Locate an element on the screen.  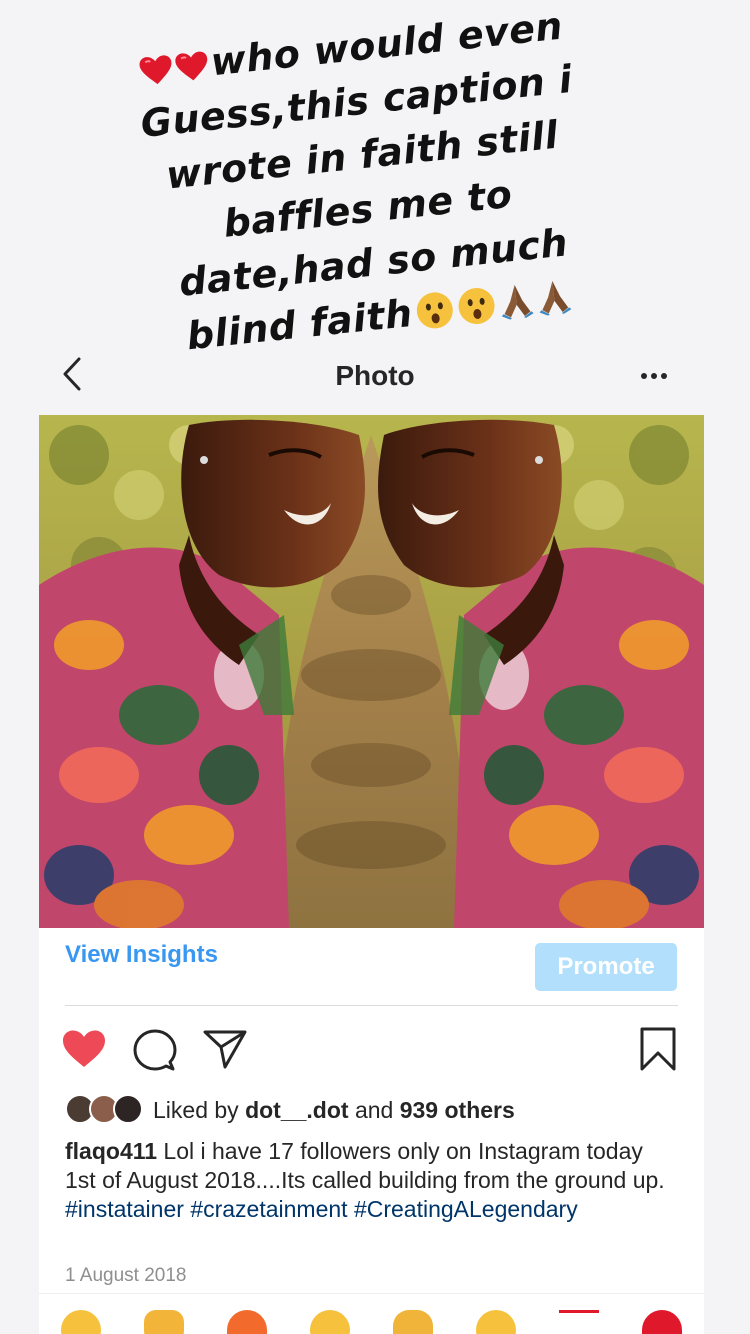
heart-eyes-icon is located at coordinates (496, 1322).